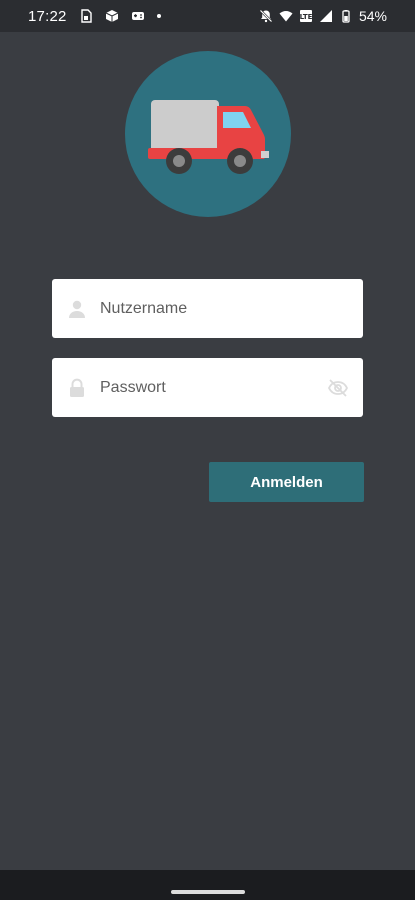 This screenshot has width=415, height=900. I want to click on username-field, so click(207, 308).